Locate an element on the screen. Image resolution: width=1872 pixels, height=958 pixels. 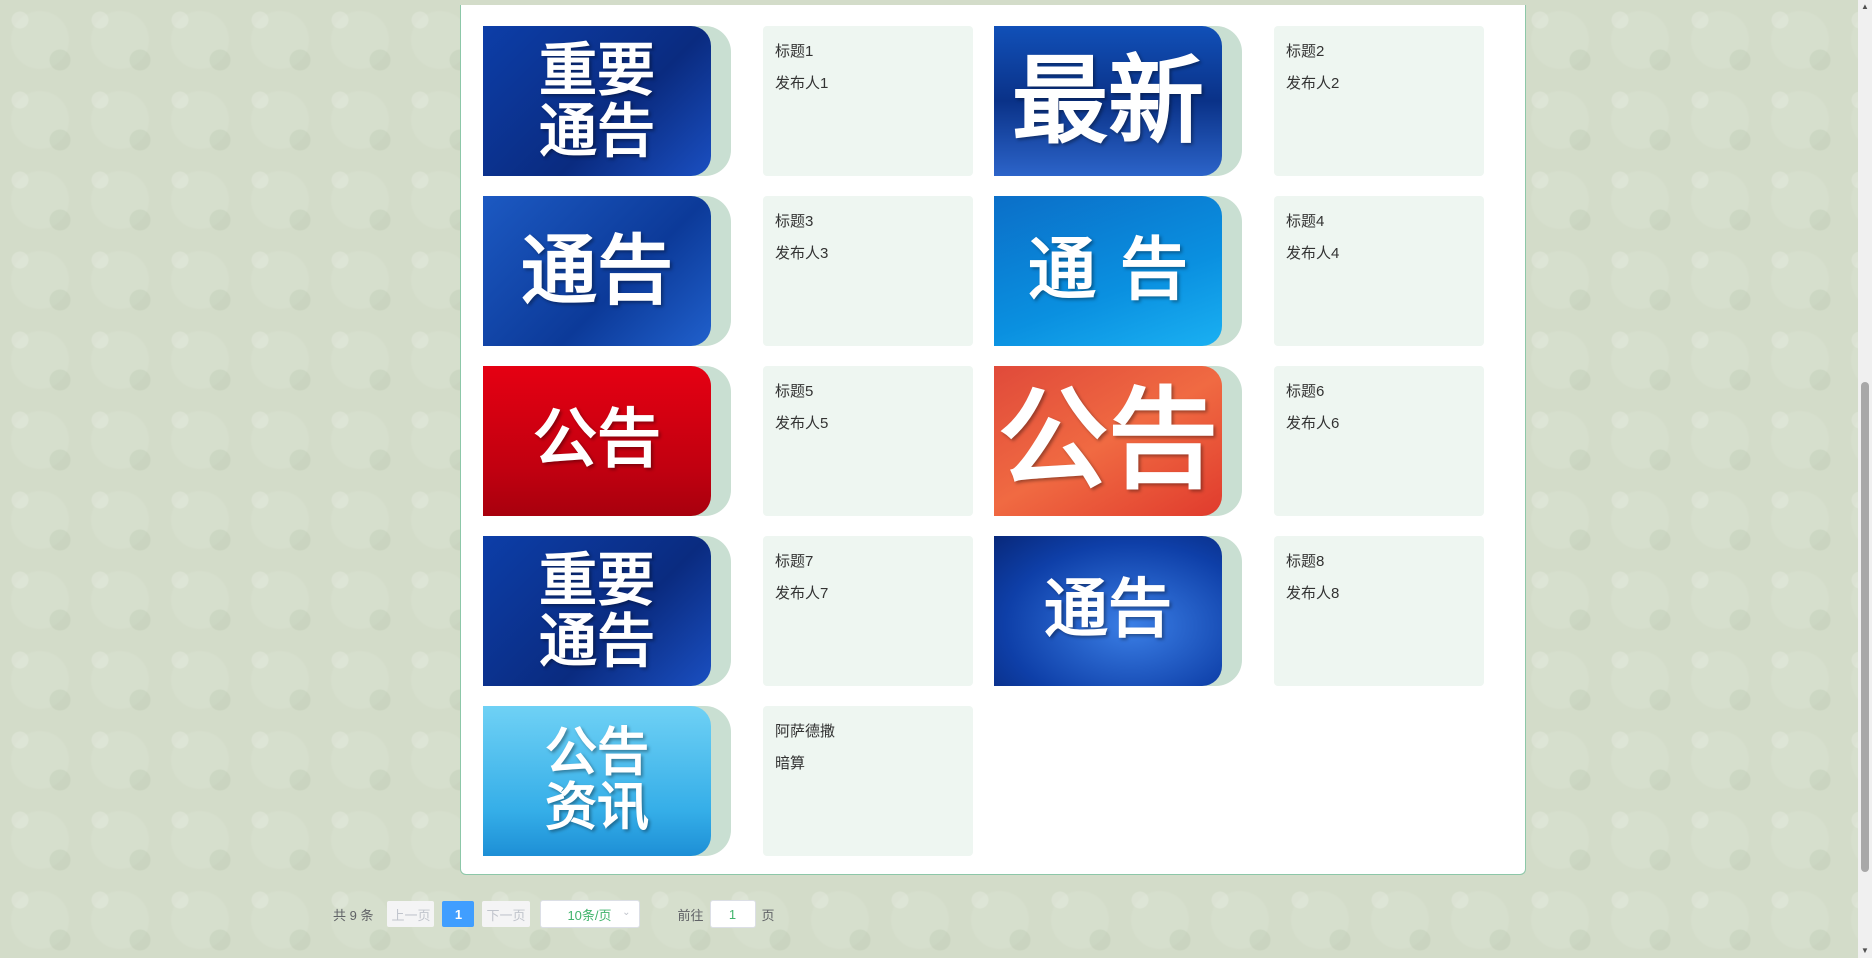
megaphone-image: 公告 资讯 is located at coordinates (597, 781).